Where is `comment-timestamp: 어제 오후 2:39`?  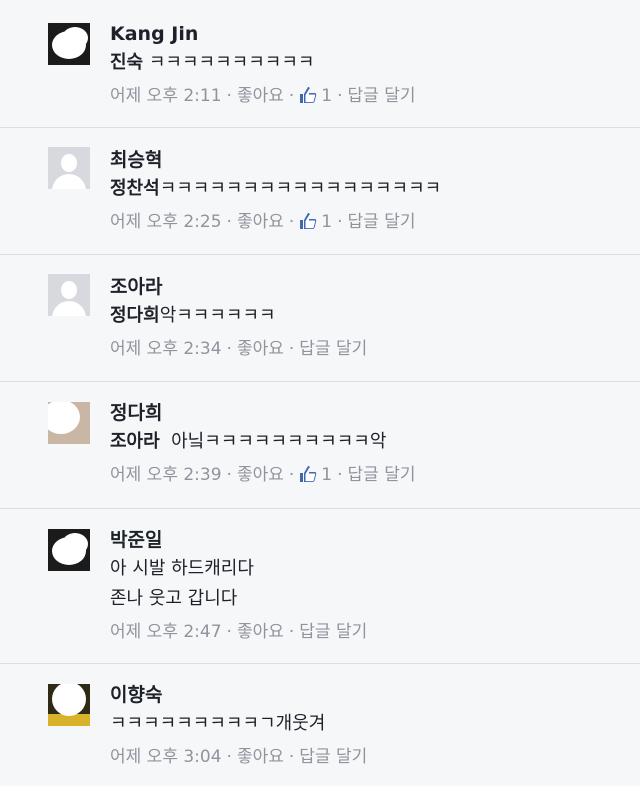
comment-timestamp: 어제 오후 2:39 is located at coordinates (166, 475).